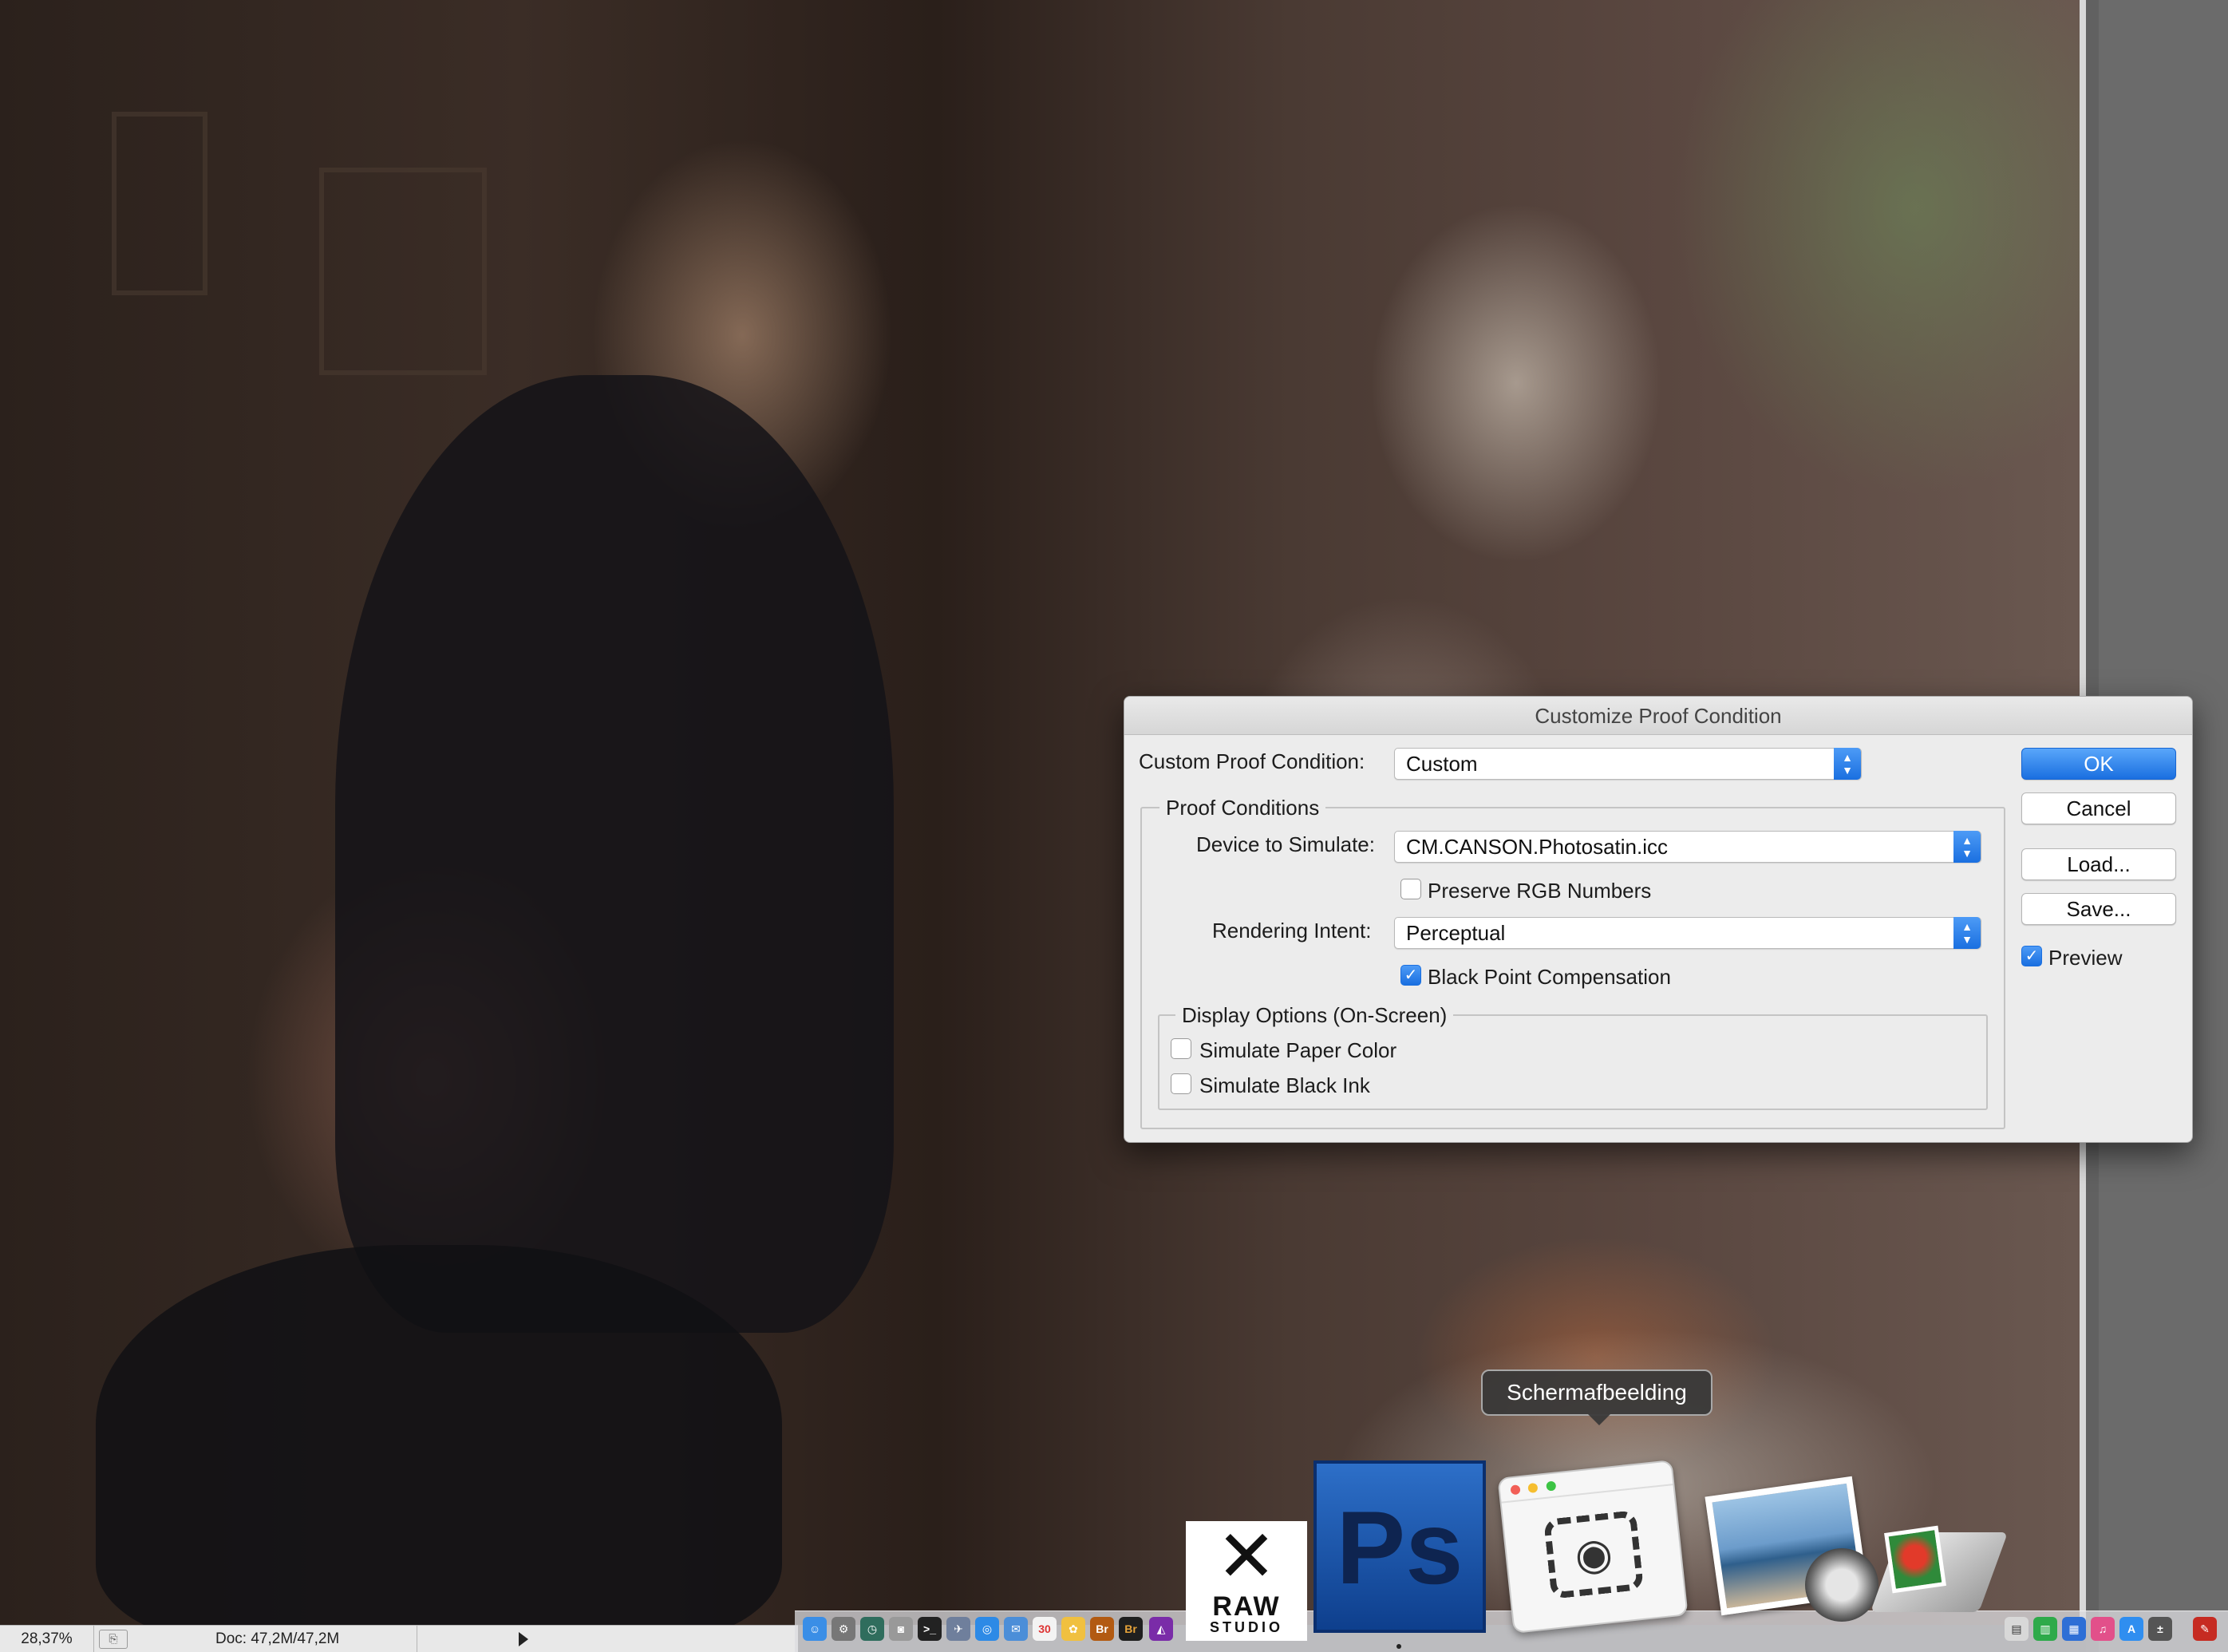 This screenshot has width=2228, height=1652. What do you see at coordinates (113, 1639) in the screenshot?
I see `status-info-icon: ⎘` at bounding box center [113, 1639].